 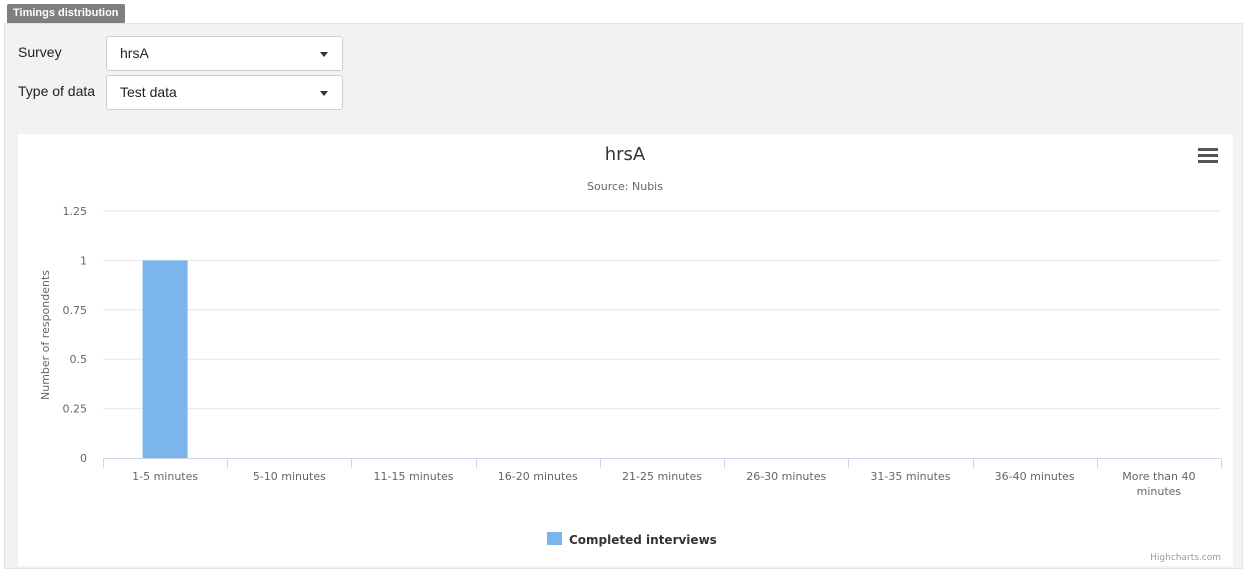 What do you see at coordinates (625, 186) in the screenshot?
I see `chart-subtitle: Source: Nubis` at bounding box center [625, 186].